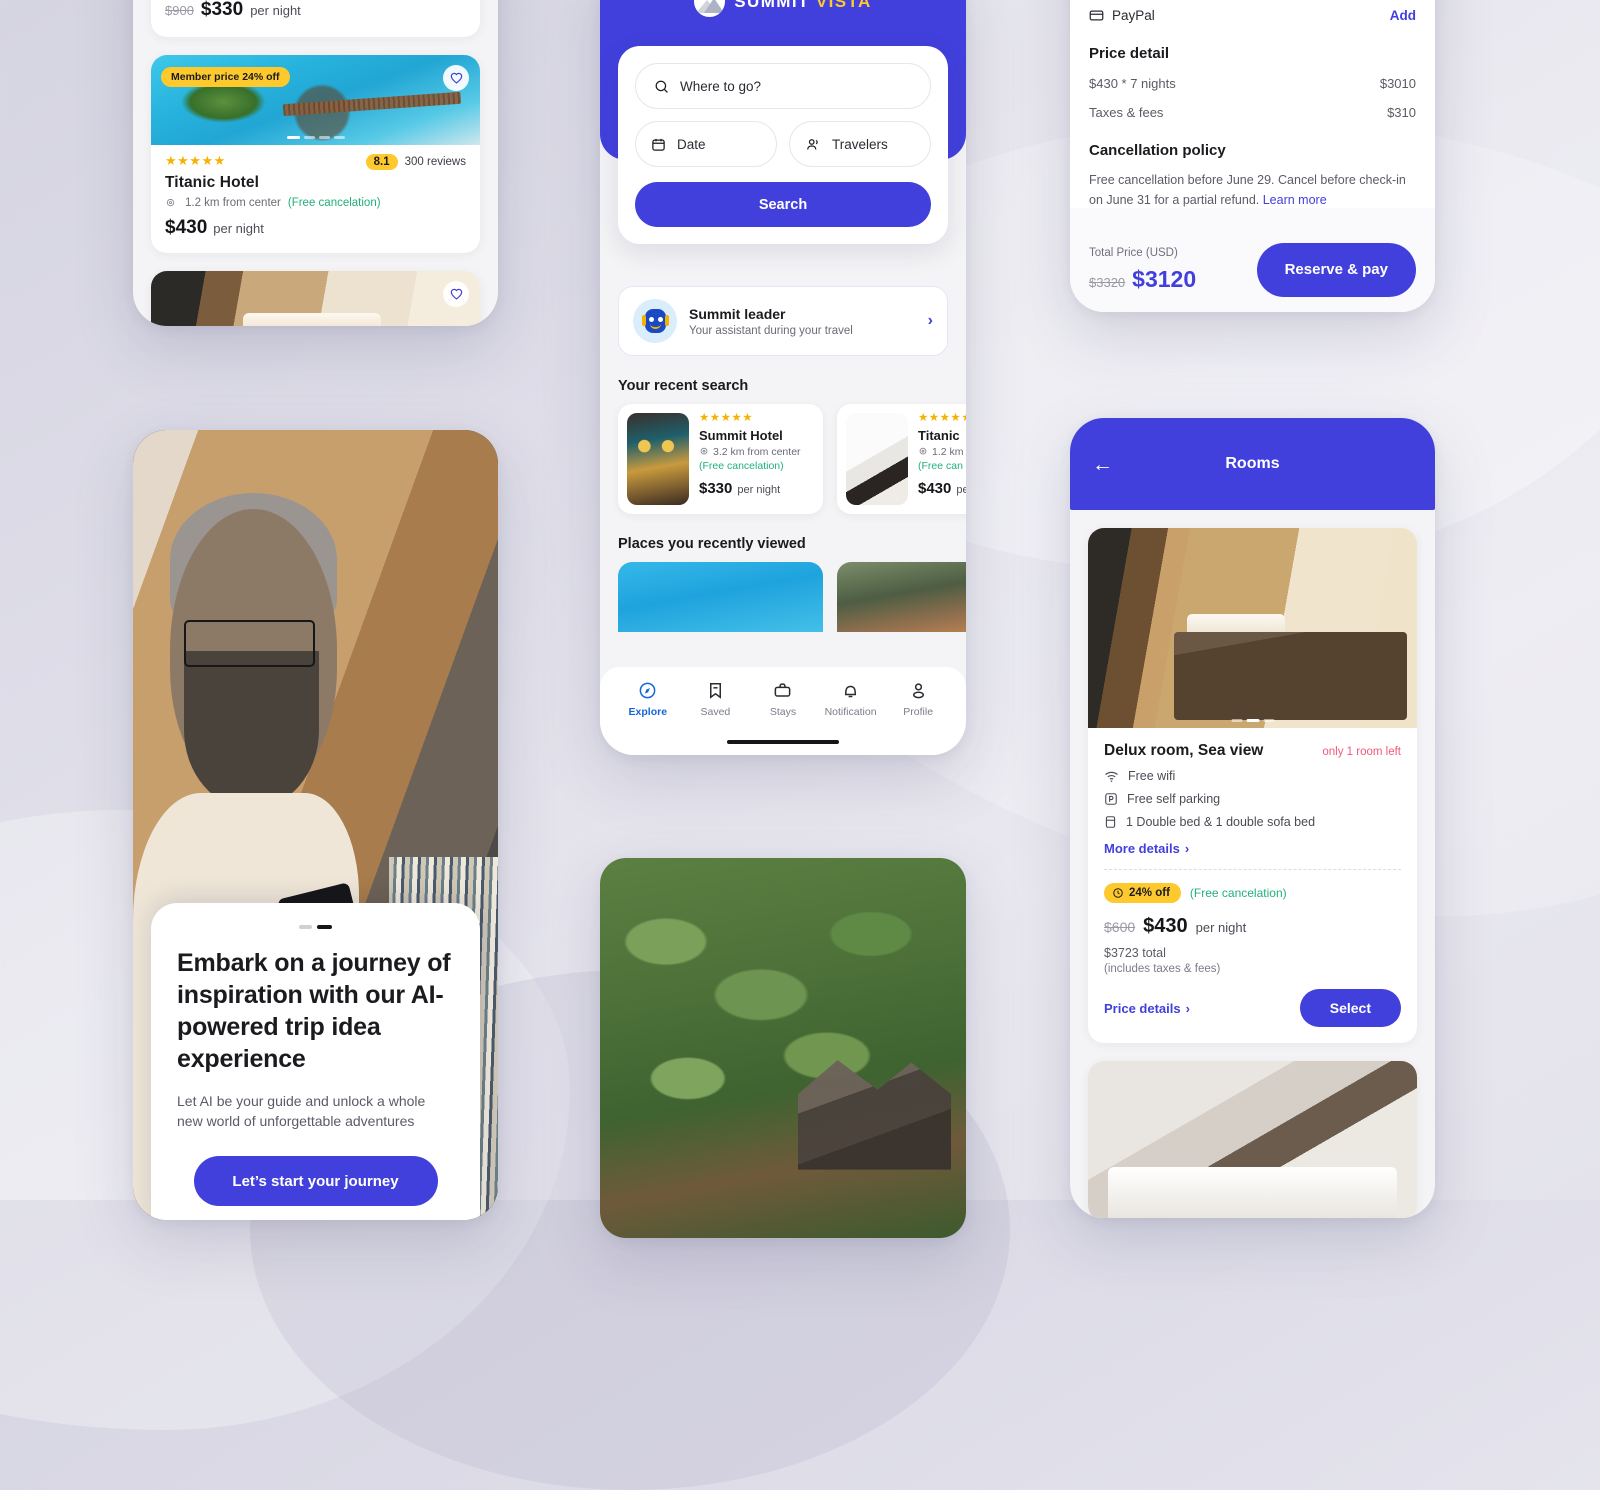 The width and height of the screenshot is (1600, 1490). Describe the element at coordinates (860, 144) in the screenshot. I see `travelers-input: Travelers` at that location.